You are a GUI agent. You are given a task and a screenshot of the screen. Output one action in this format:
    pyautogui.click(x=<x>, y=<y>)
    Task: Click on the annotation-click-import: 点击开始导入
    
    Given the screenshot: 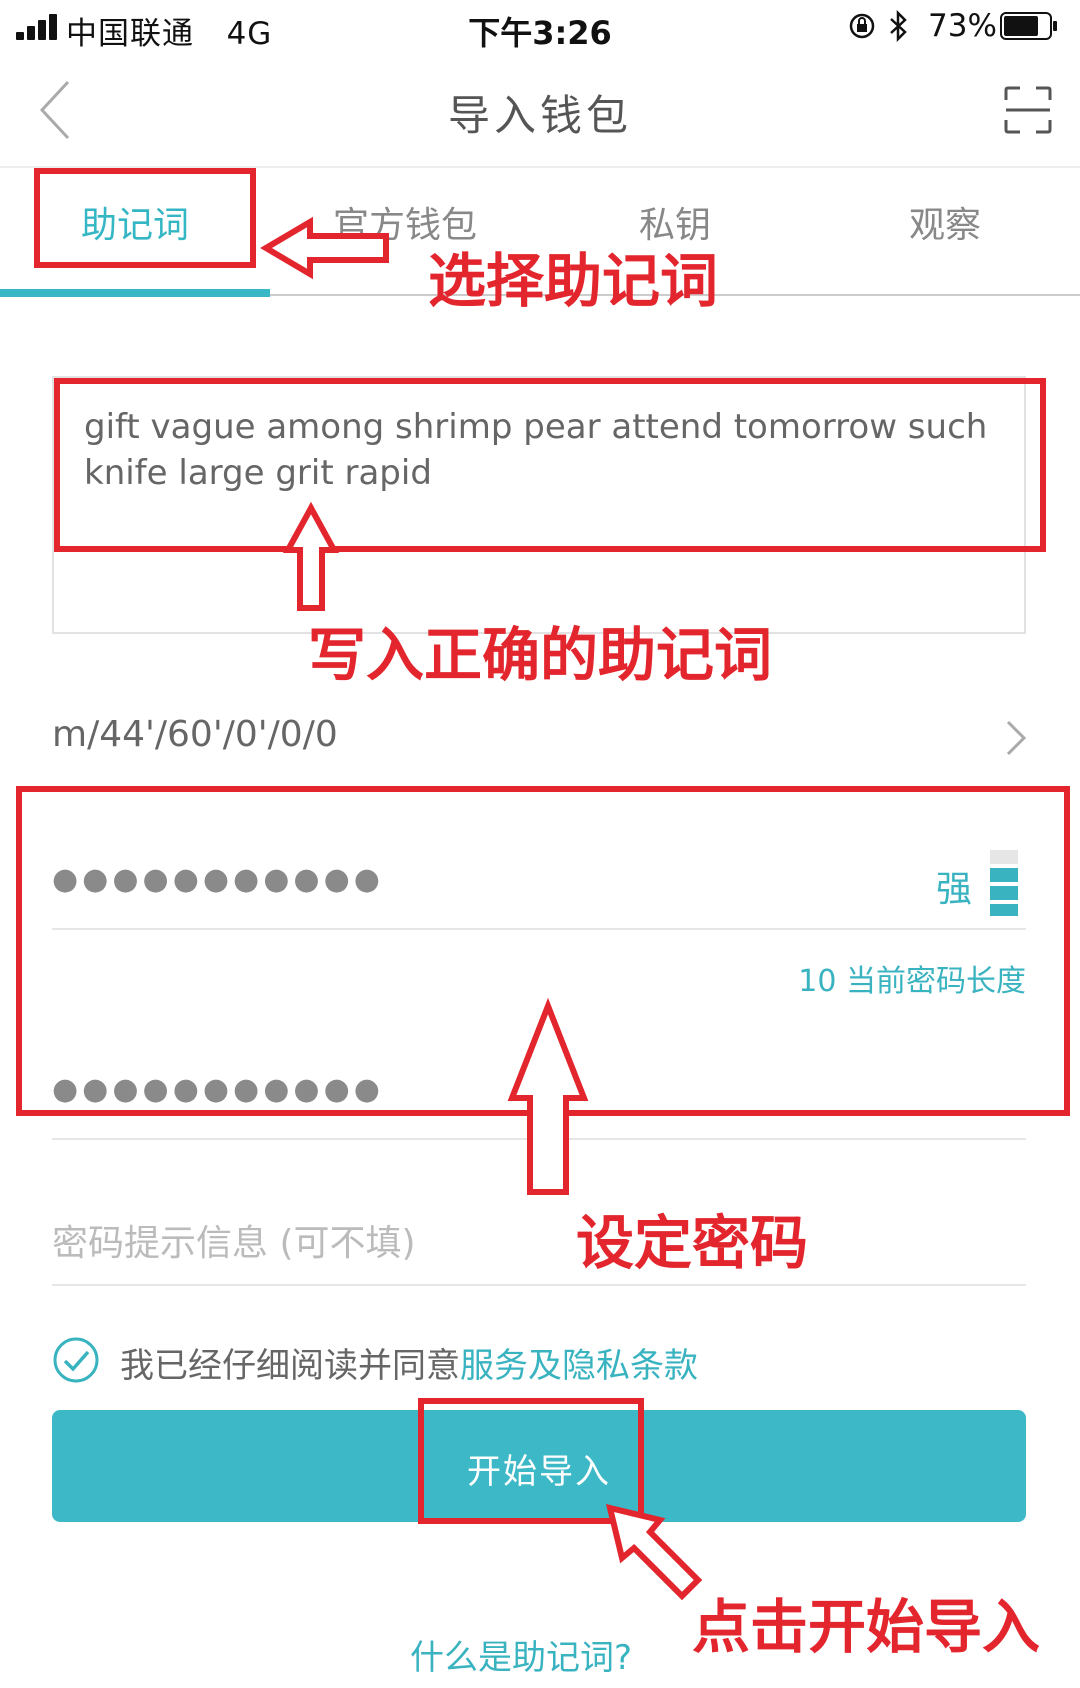 What is the action you would take?
    pyautogui.click(x=866, y=1627)
    